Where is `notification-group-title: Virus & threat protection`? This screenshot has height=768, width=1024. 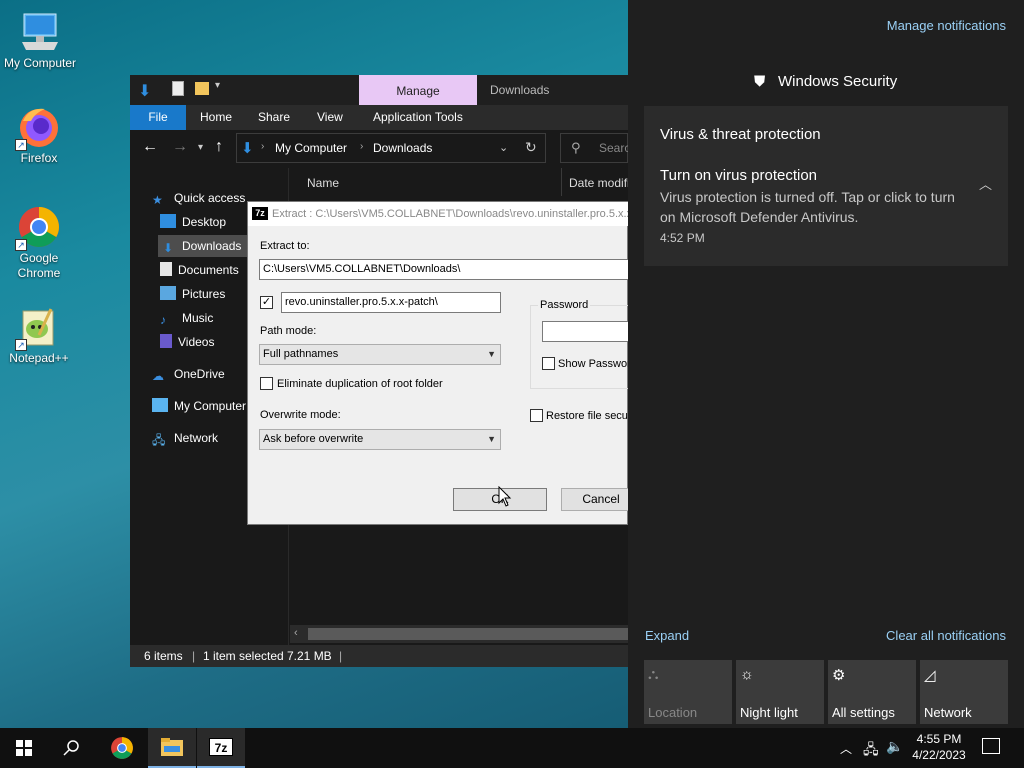
notification-group-title: Virus & threat protection is located at coordinates (740, 134).